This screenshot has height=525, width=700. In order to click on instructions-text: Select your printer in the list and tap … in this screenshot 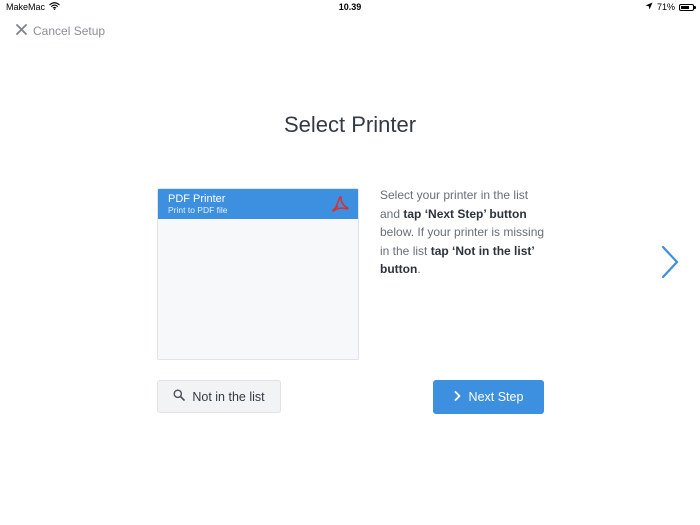, I will do `click(465, 232)`.